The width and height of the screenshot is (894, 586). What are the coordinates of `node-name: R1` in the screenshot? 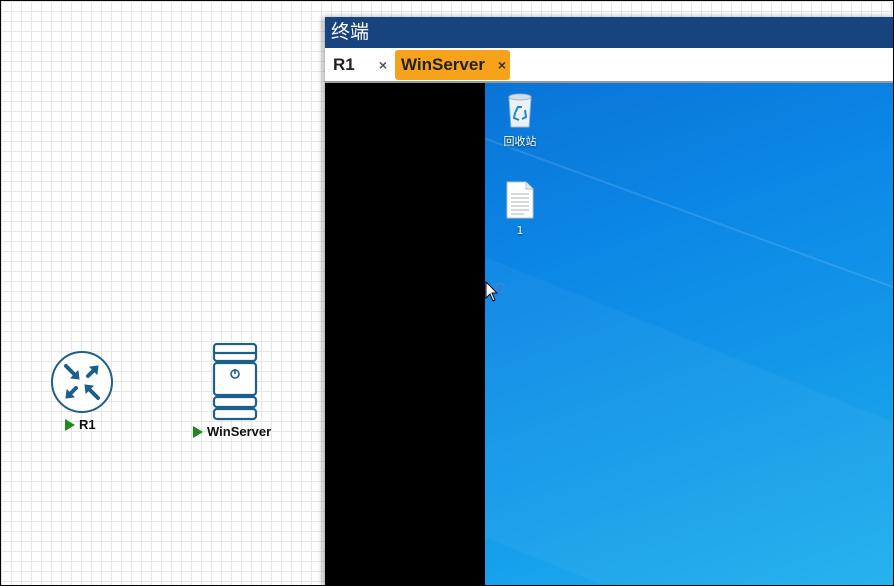 It's located at (87, 424).